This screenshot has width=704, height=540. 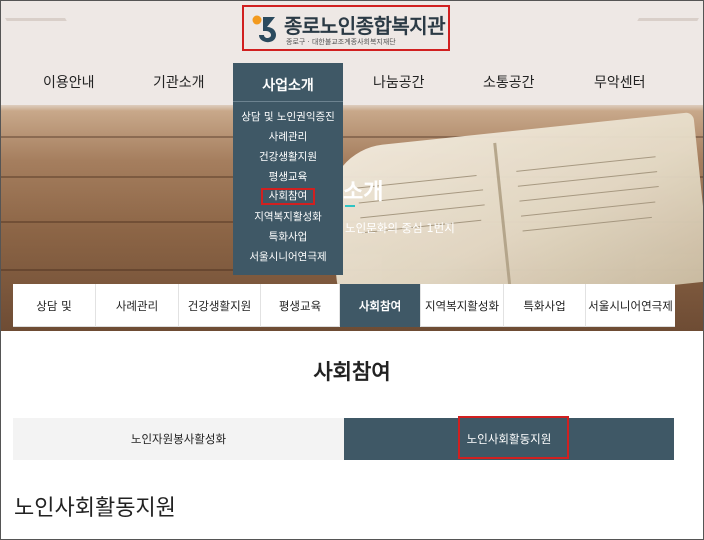 I want to click on logo-icon, so click(x=264, y=29).